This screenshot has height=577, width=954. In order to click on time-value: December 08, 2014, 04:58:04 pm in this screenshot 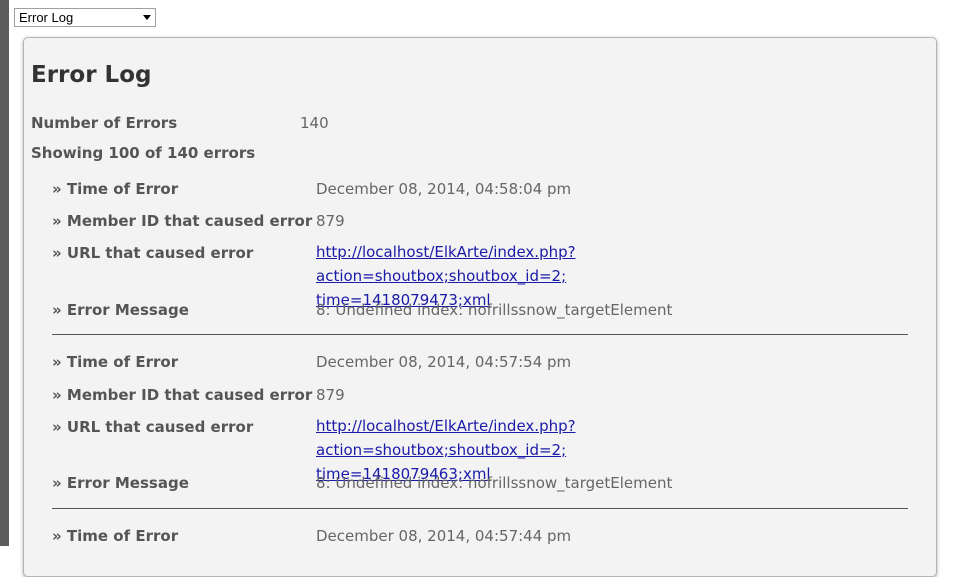, I will do `click(444, 189)`.